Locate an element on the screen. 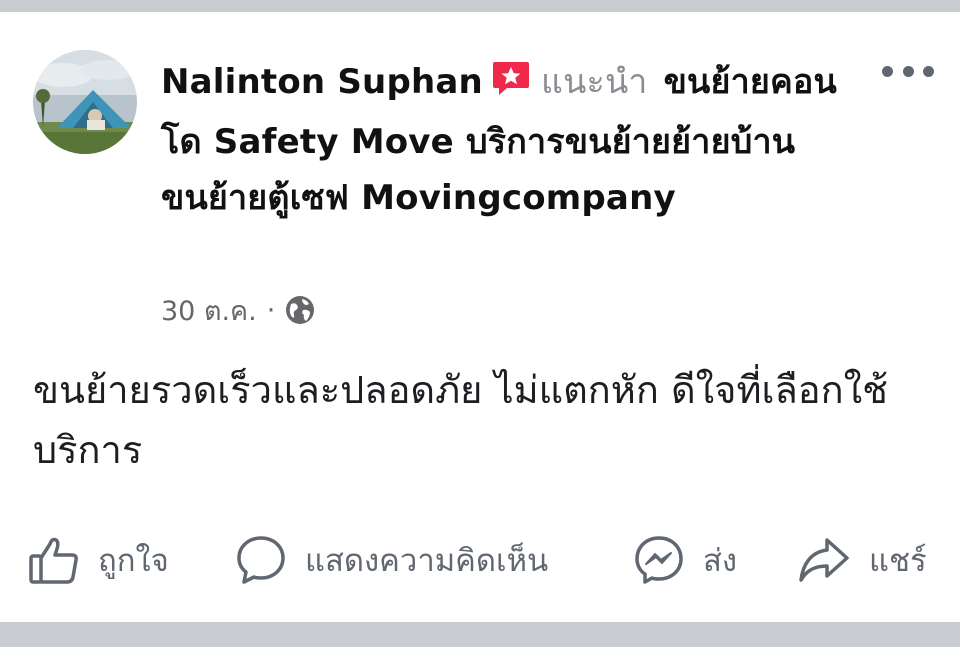 The height and width of the screenshot is (647, 960). share-arrow-icon is located at coordinates (824, 560).